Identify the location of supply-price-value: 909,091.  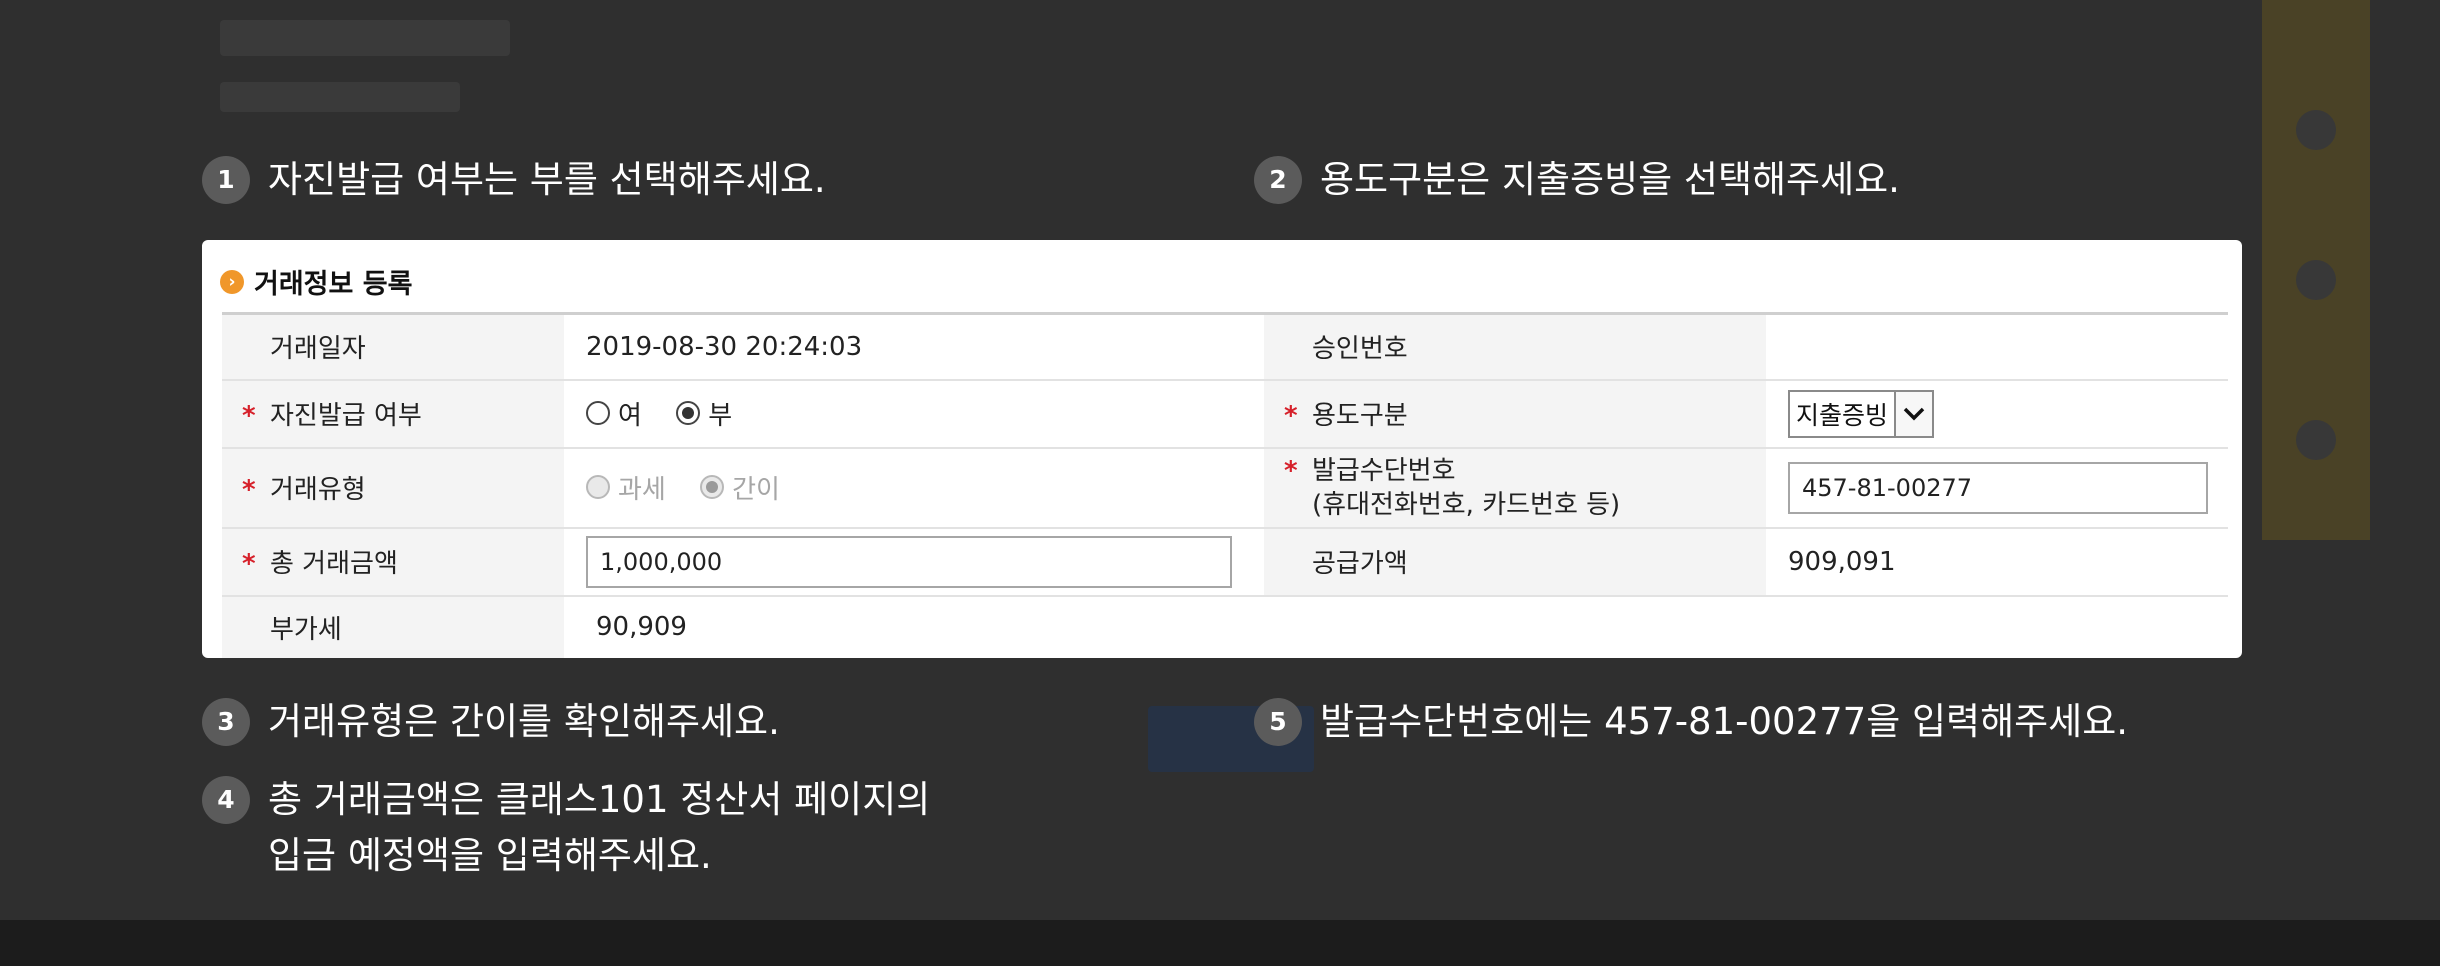
(1997, 562).